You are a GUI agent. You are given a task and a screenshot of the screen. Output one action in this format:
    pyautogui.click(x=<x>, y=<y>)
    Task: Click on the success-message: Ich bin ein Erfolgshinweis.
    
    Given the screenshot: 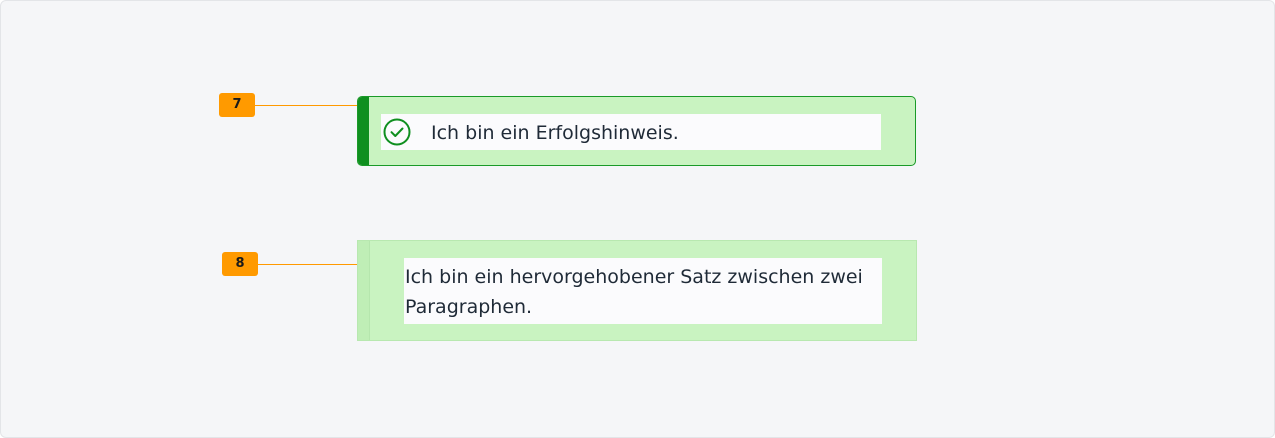 What is the action you would take?
    pyautogui.click(x=555, y=133)
    